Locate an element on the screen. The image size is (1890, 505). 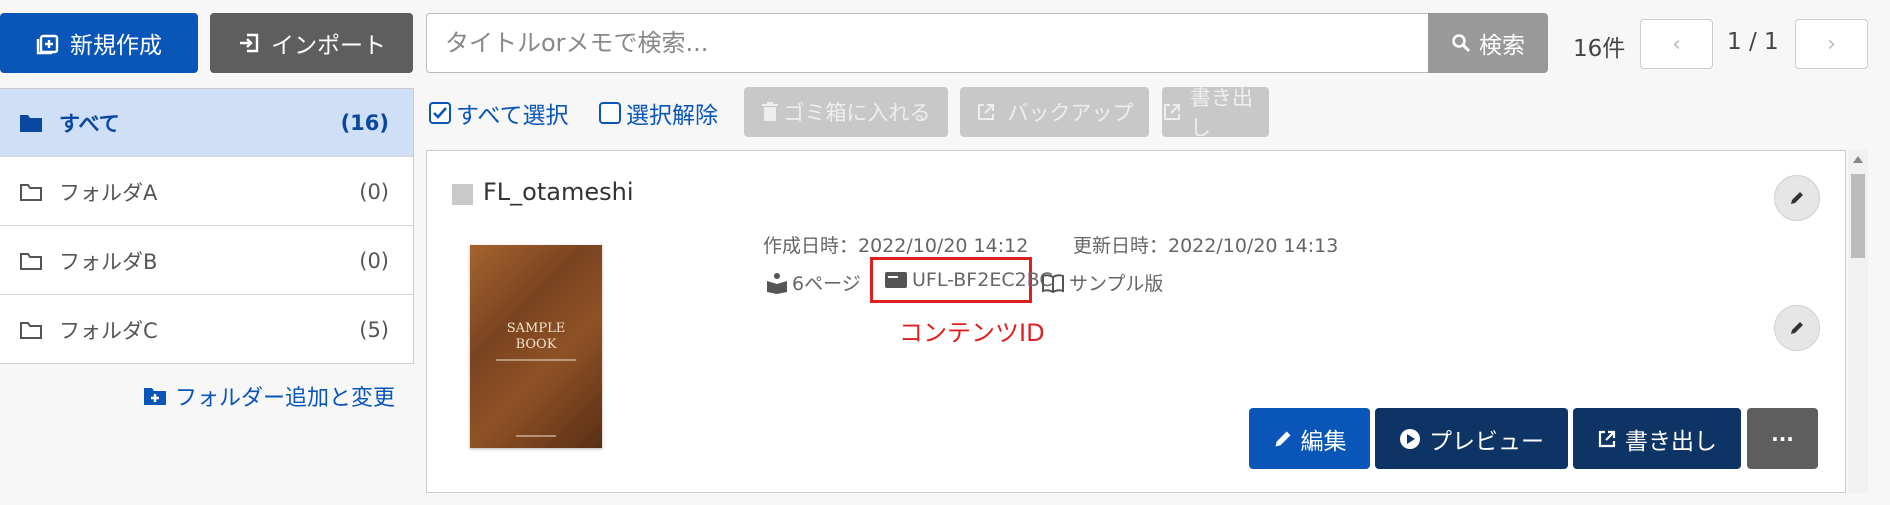
select-all-label: すべて選択 is located at coordinates (512, 116).